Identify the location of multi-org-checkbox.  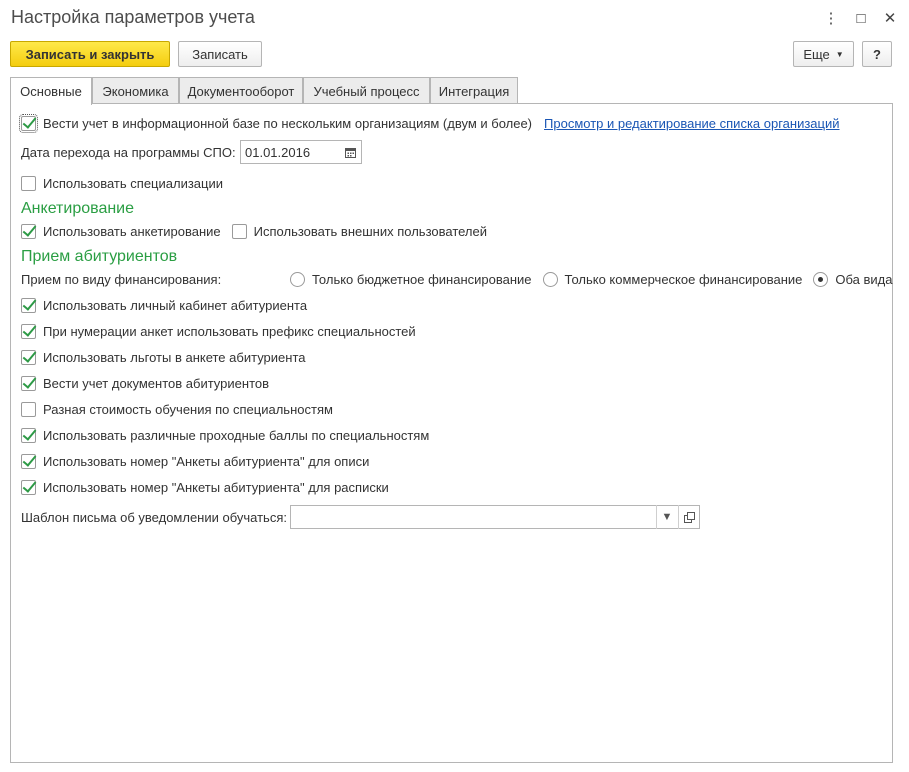
(28, 123).